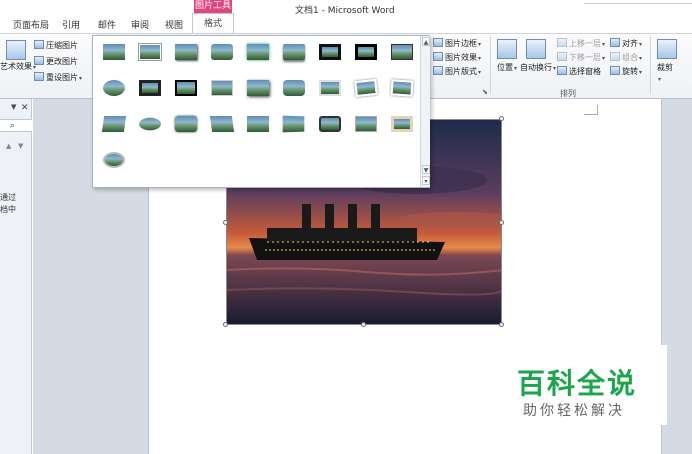  Describe the element at coordinates (39, 60) in the screenshot. I see `change-picture-icon` at that location.